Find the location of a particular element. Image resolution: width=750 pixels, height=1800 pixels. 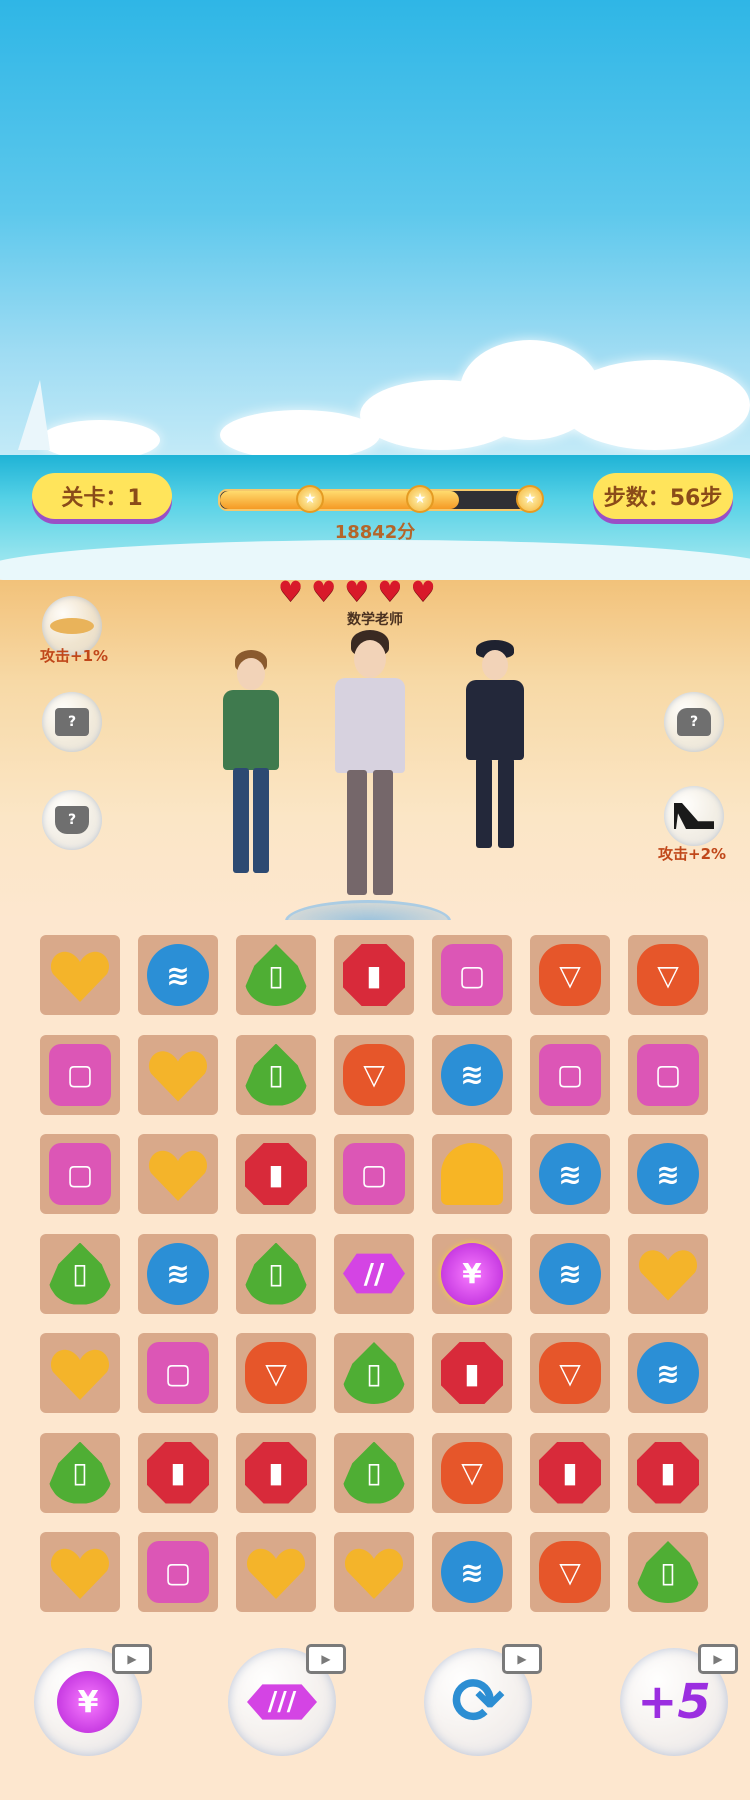

equip-bonus-hat: 攻击+1% is located at coordinates (74, 656).